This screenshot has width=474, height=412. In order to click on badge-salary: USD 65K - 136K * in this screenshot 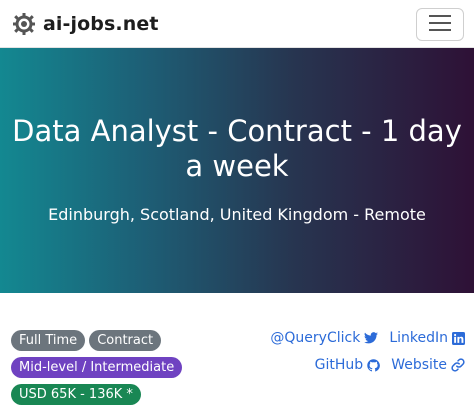, I will do `click(76, 394)`.